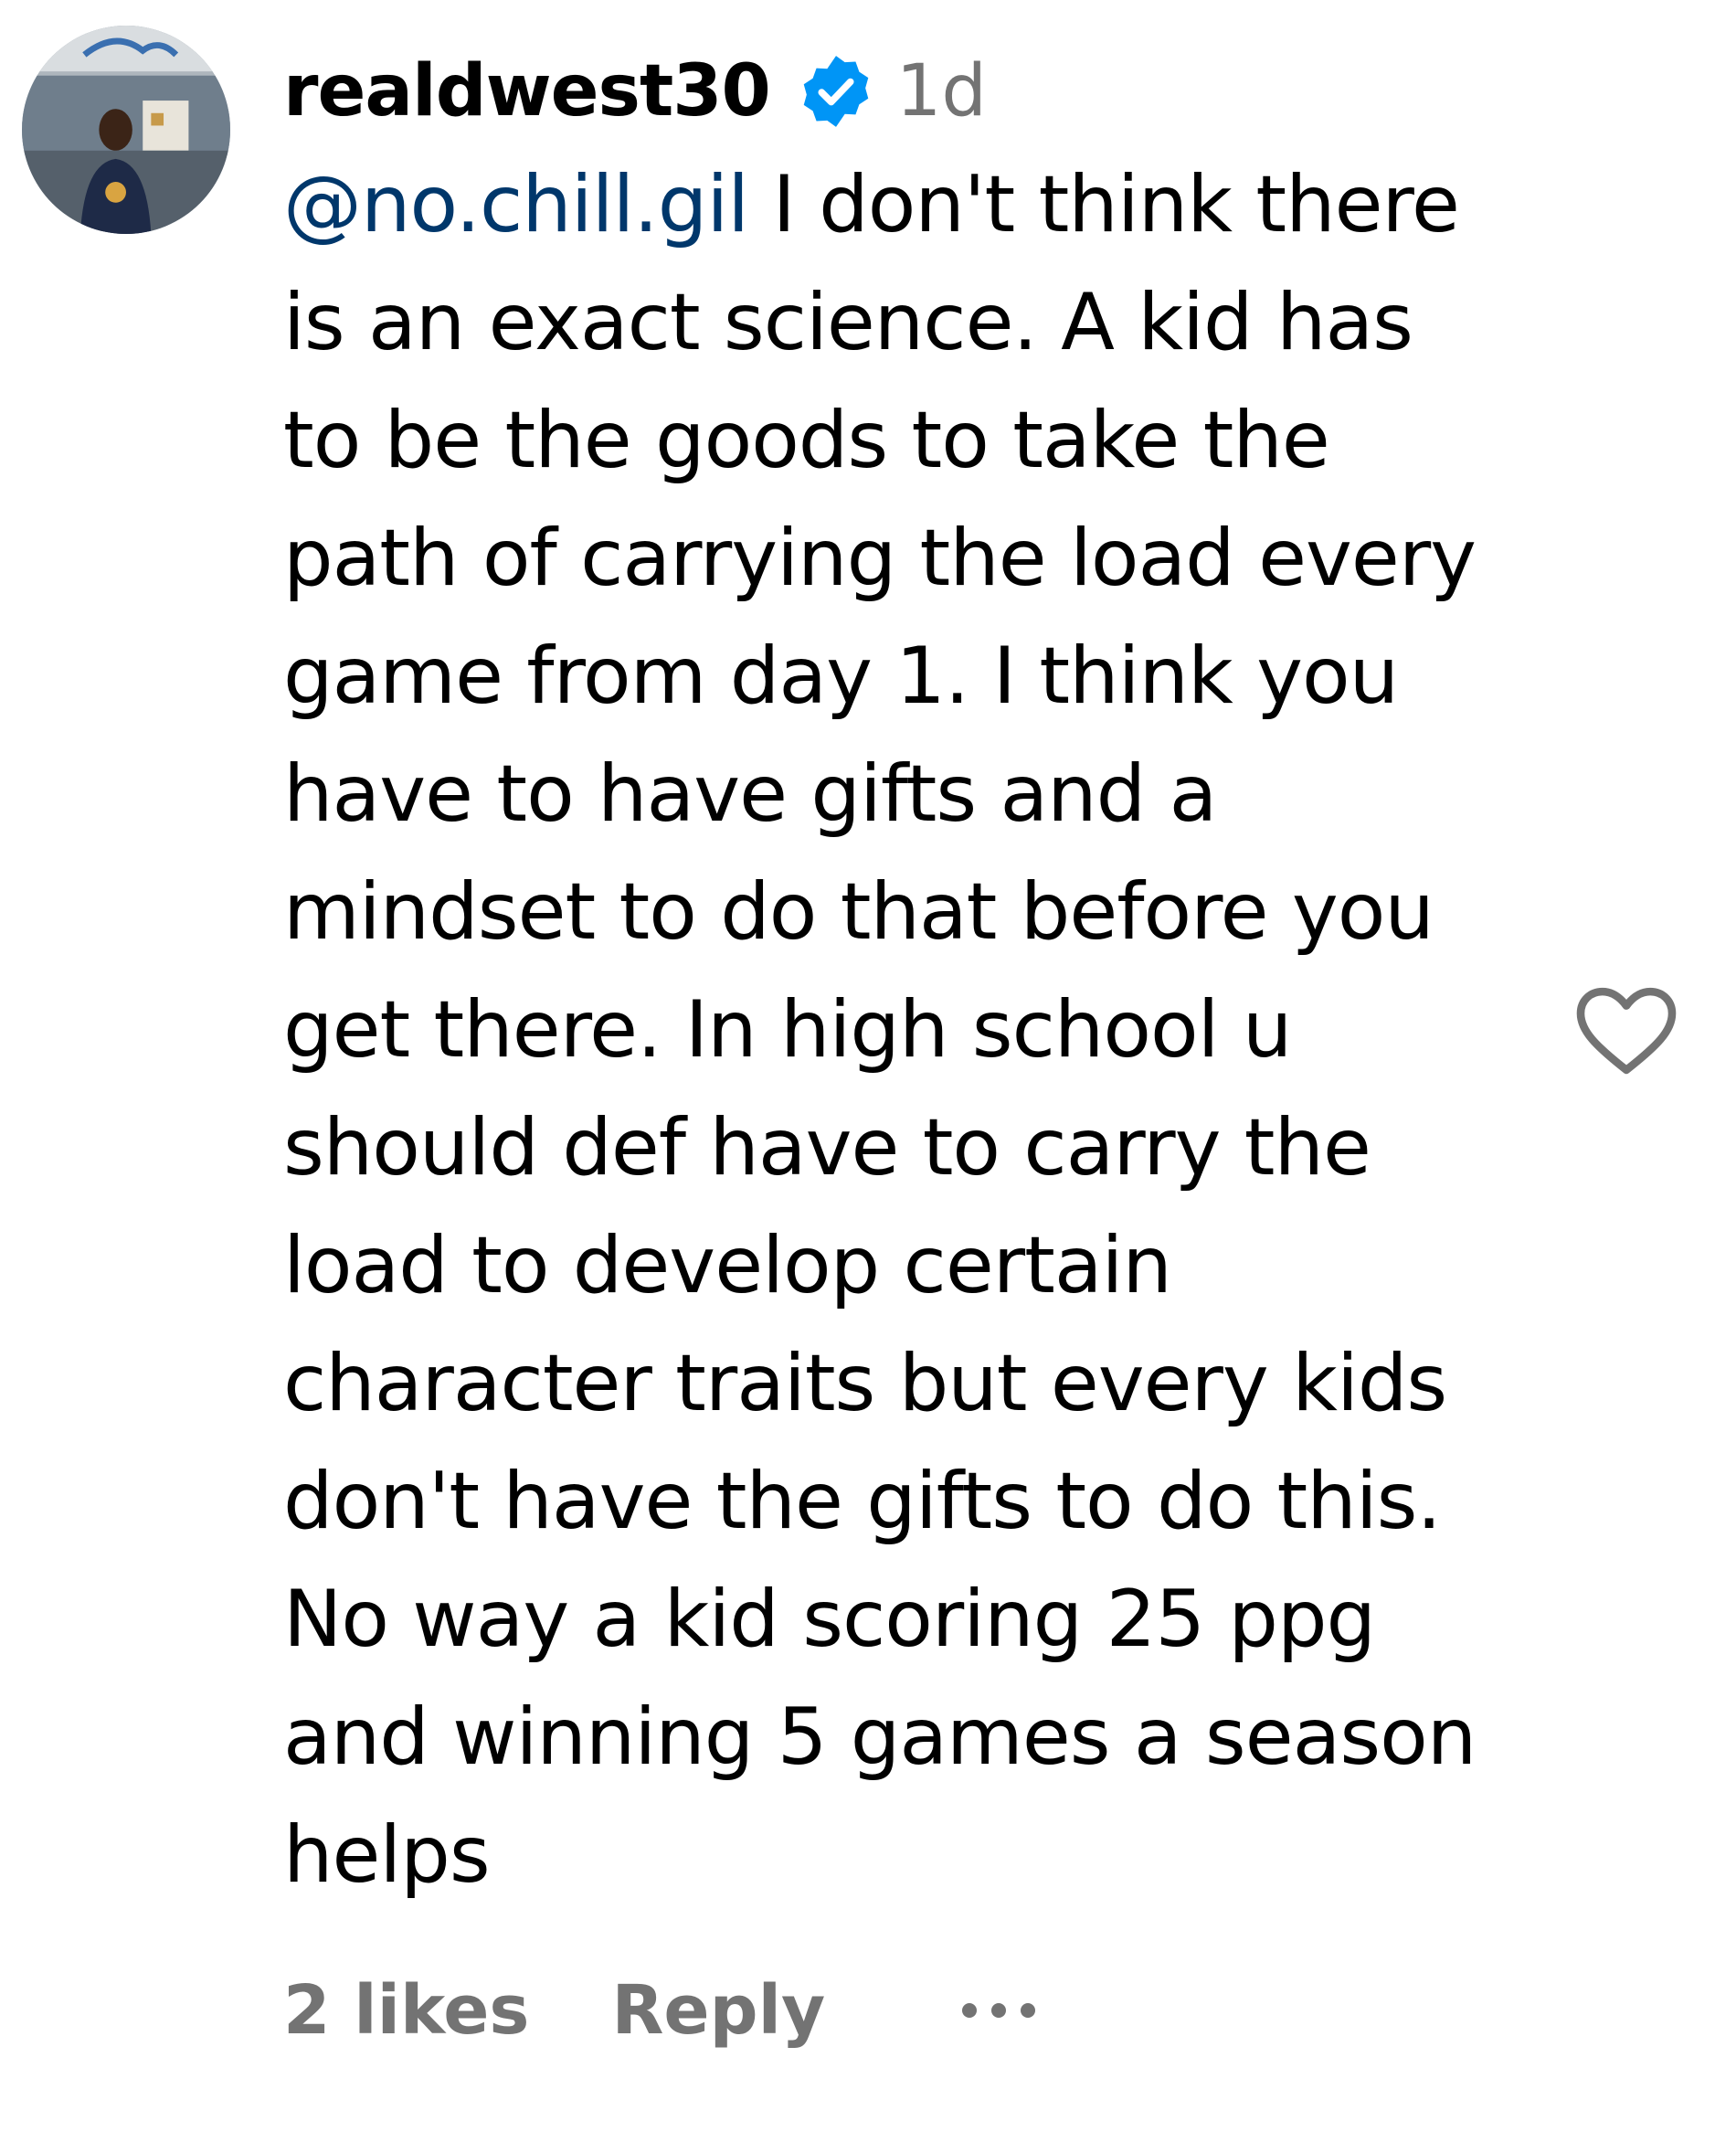  I want to click on avatar-photo, so click(126, 130).